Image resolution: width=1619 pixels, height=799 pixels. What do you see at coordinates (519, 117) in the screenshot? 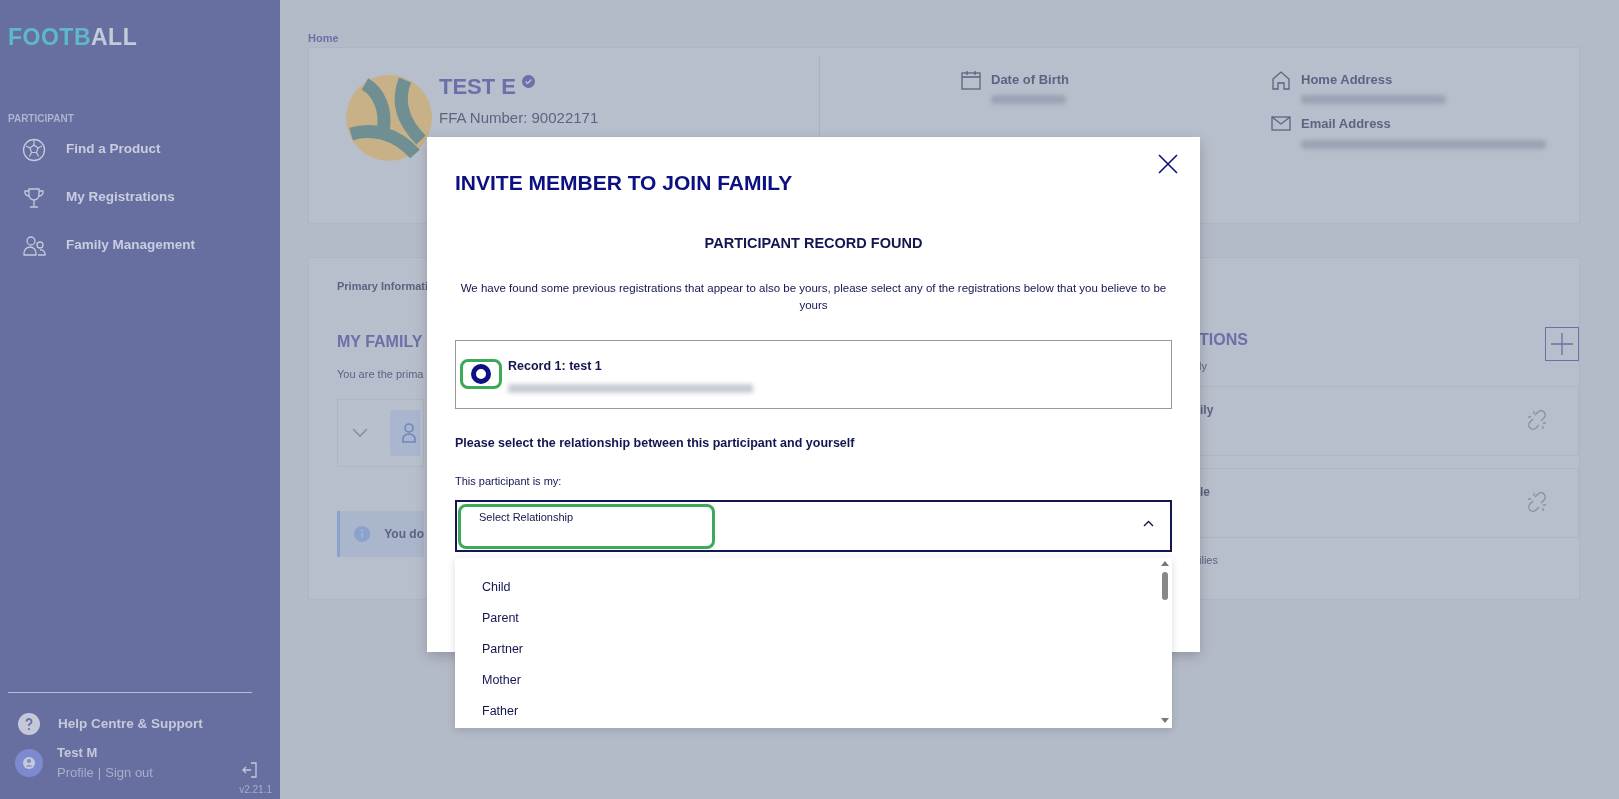
I see `ffa-number: FFA Number: 90022171` at bounding box center [519, 117].